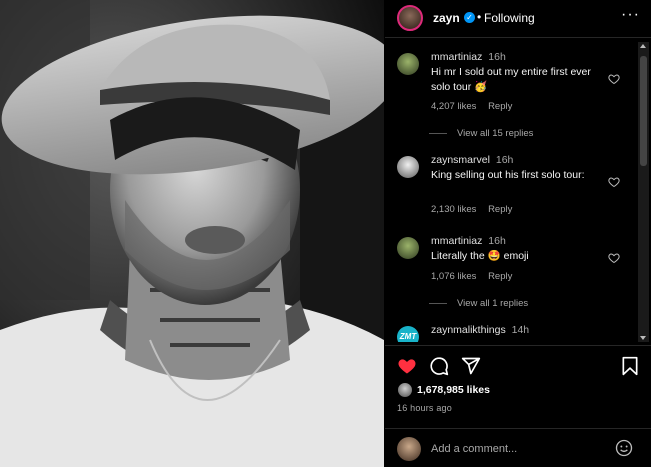 The height and width of the screenshot is (467, 651). Describe the element at coordinates (521, 330) in the screenshot. I see `comment-time: 14h` at that location.